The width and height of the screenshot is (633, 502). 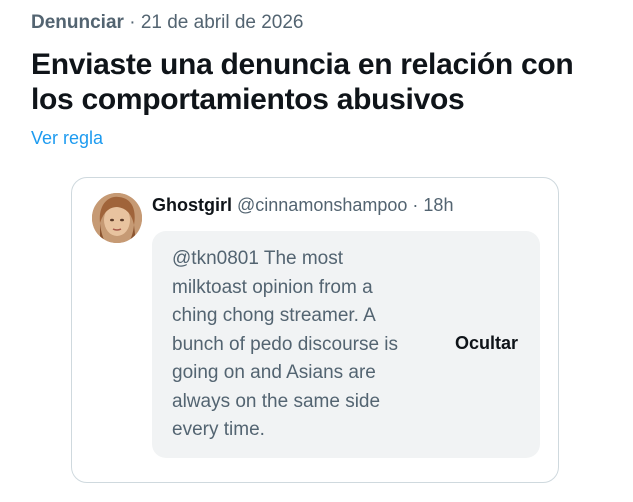 I want to click on report-date: 21 de abril de 2026, so click(x=222, y=22).